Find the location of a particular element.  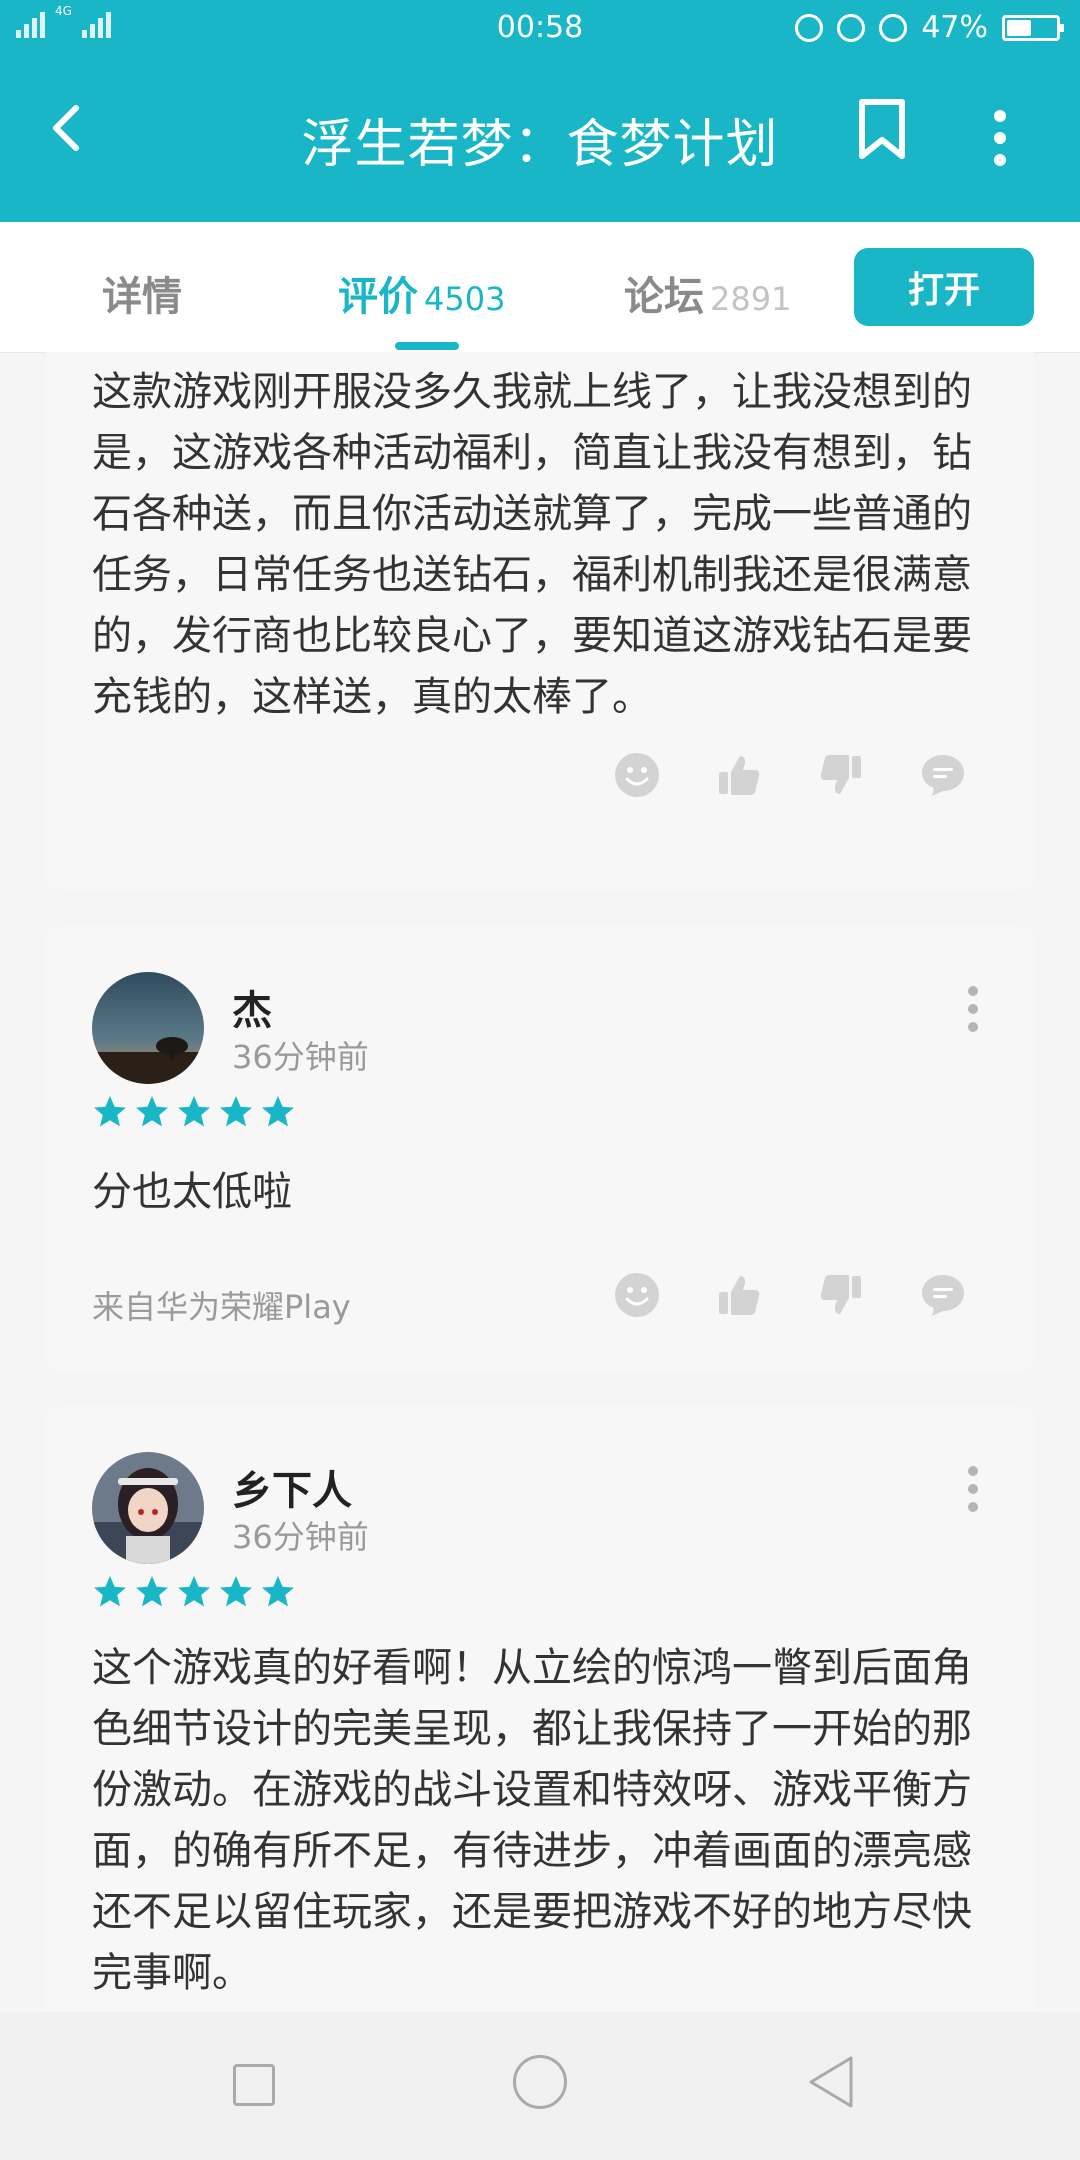

reviews-count: 4503 is located at coordinates (465, 299).